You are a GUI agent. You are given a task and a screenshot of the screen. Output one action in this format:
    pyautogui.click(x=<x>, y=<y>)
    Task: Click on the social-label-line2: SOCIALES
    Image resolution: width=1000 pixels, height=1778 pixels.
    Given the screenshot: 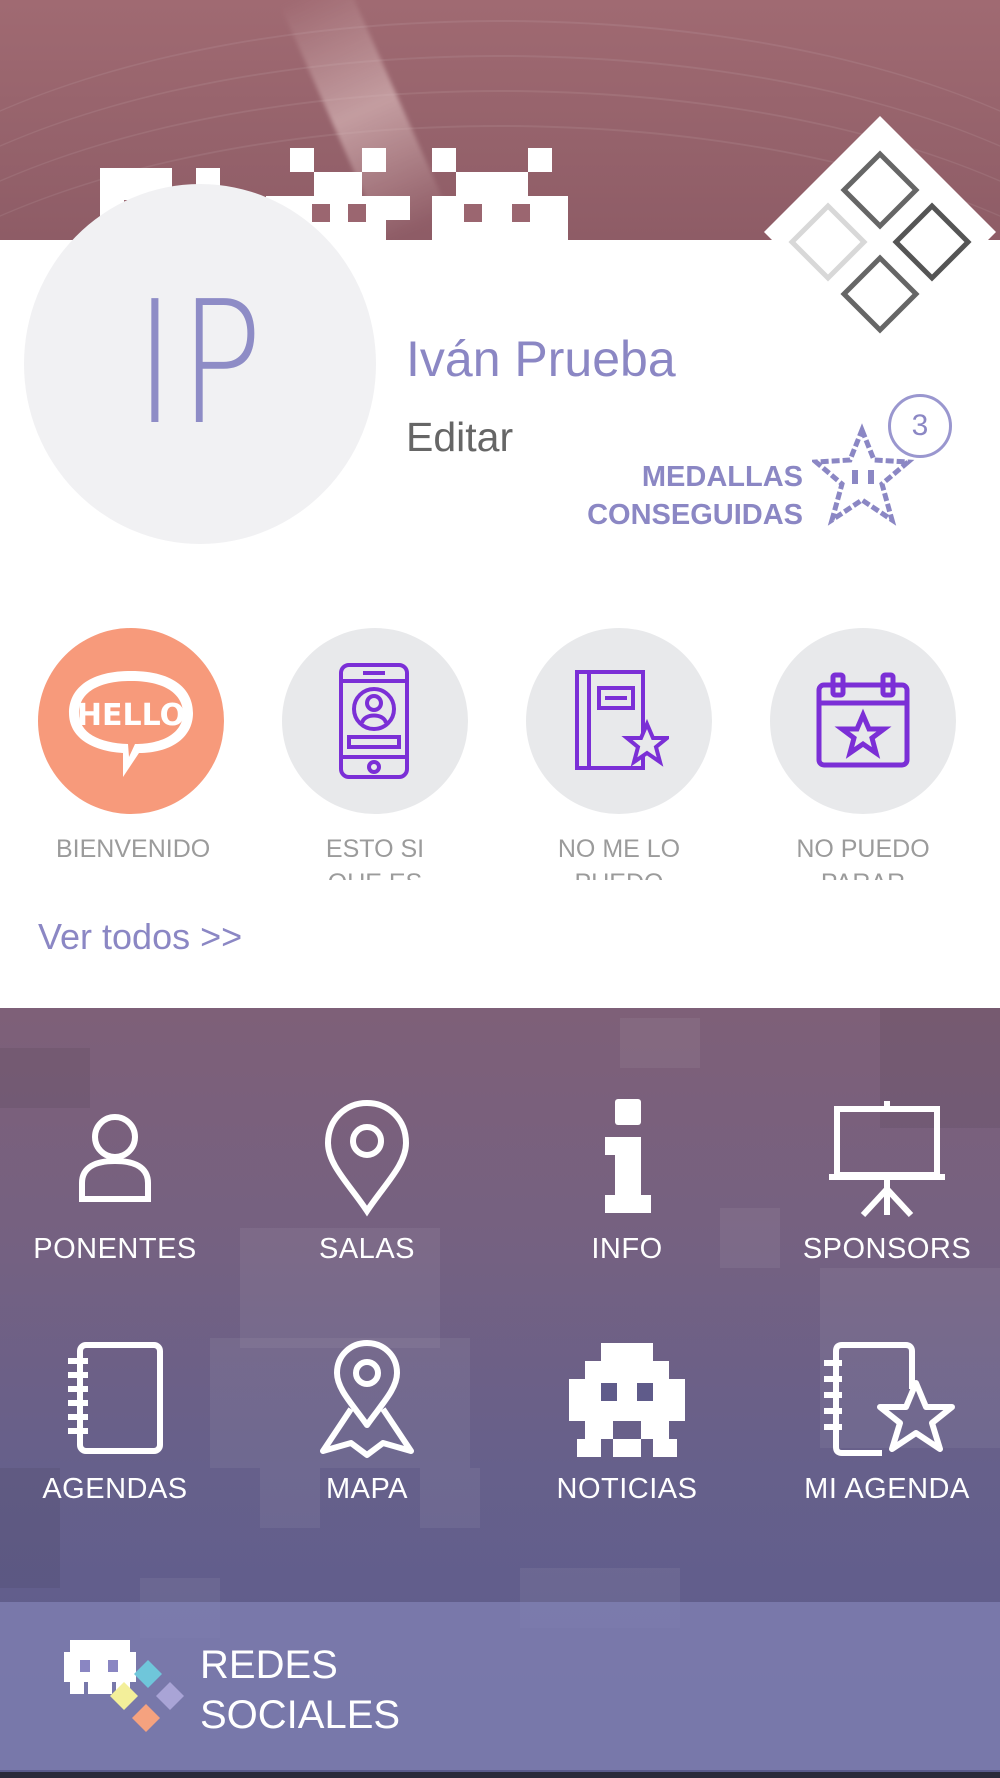 What is the action you would take?
    pyautogui.click(x=300, y=1715)
    